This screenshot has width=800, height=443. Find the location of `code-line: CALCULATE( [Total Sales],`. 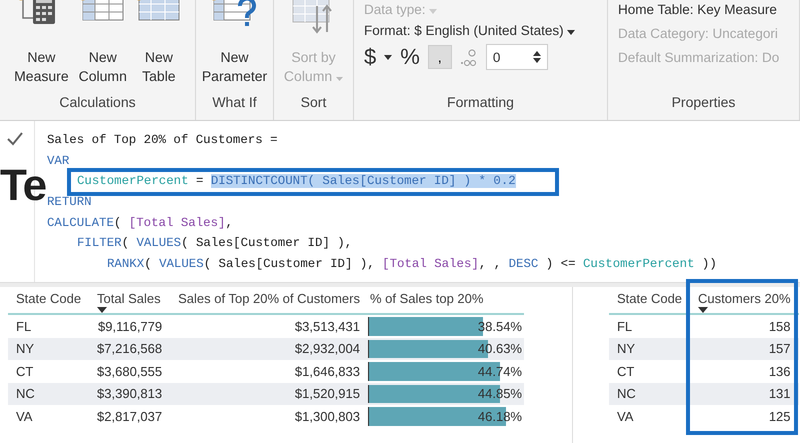

code-line: CALCULATE( [Total Sales], is located at coordinates (140, 223).